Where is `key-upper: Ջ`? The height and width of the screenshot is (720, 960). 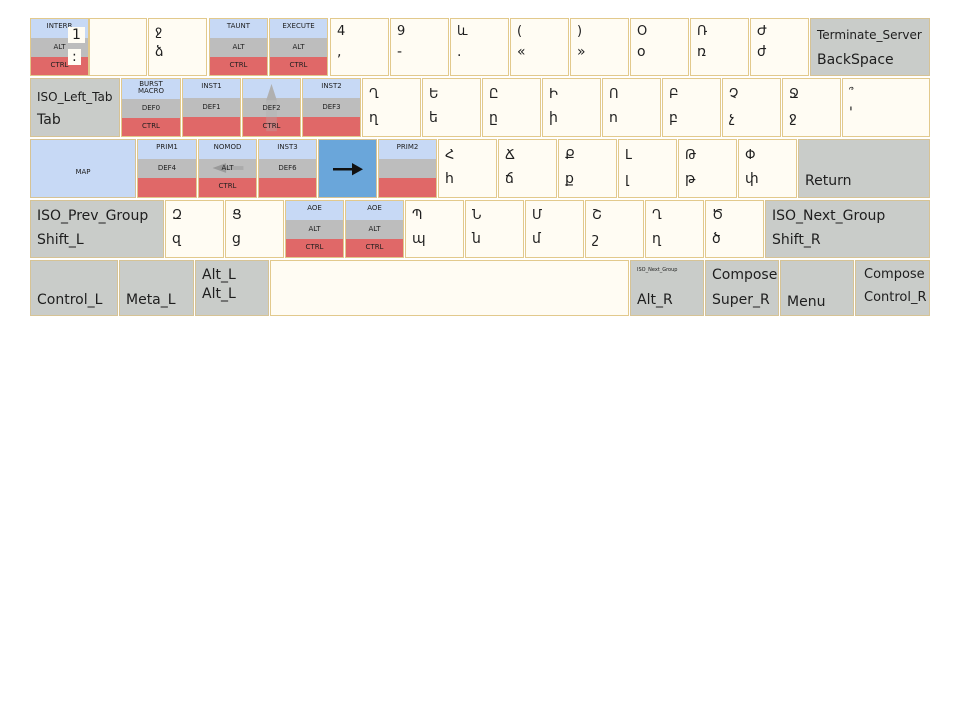
key-upper: Ջ is located at coordinates (794, 94).